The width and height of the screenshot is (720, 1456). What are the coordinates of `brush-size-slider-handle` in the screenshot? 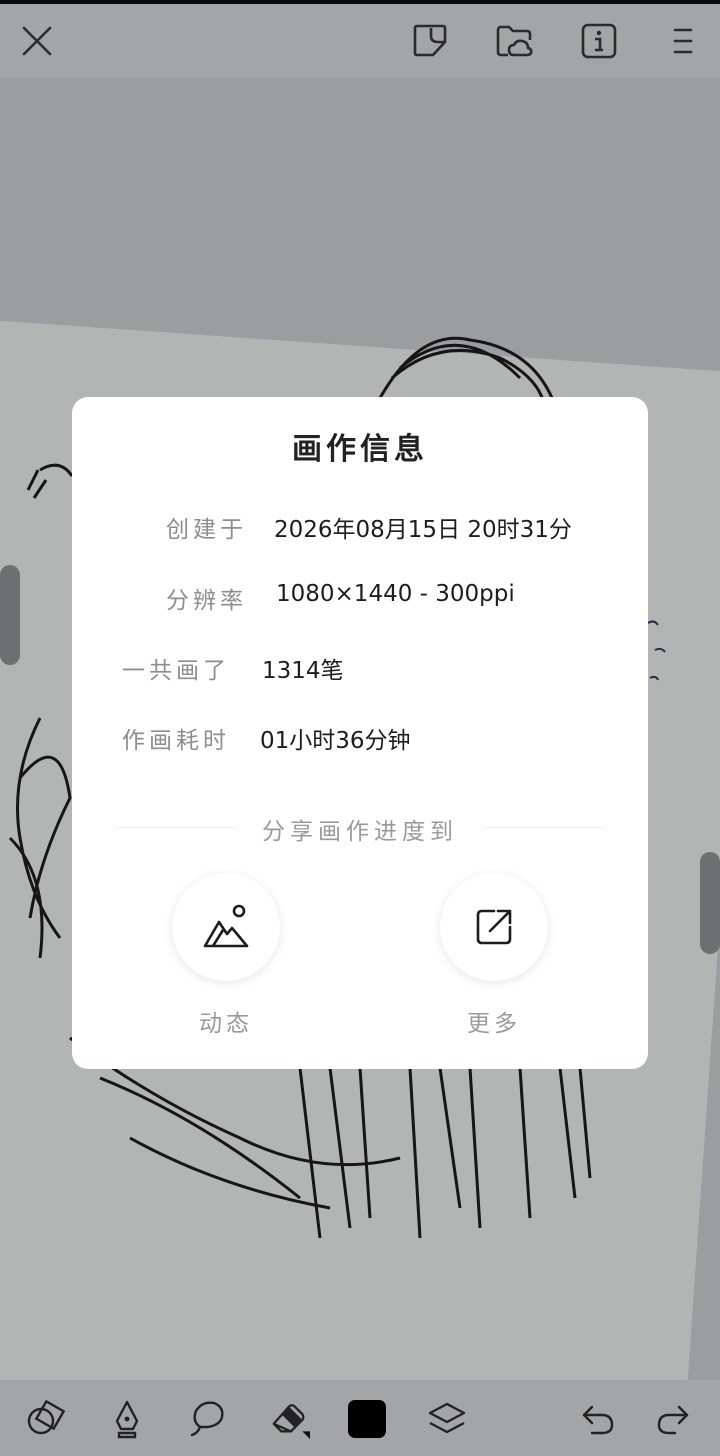 It's located at (10, 615).